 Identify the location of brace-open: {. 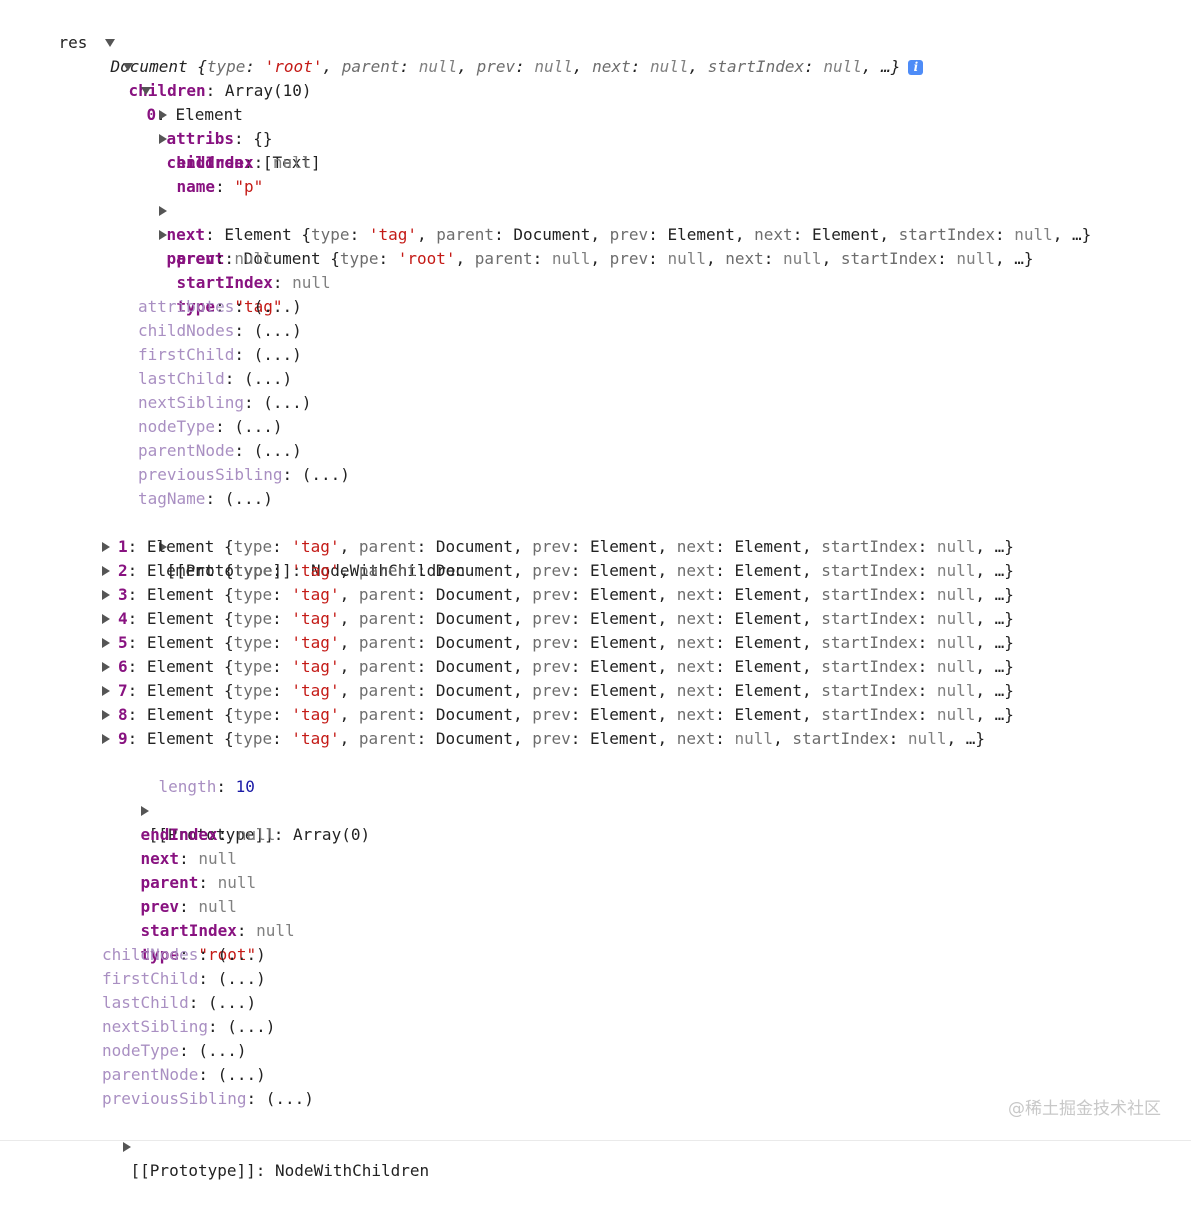
(224, 738).